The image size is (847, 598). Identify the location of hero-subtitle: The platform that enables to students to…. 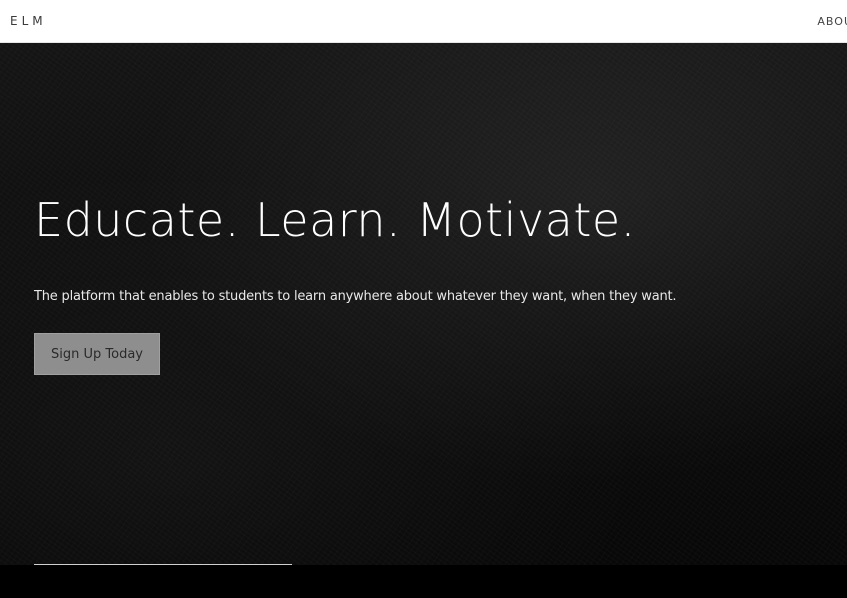
(355, 296).